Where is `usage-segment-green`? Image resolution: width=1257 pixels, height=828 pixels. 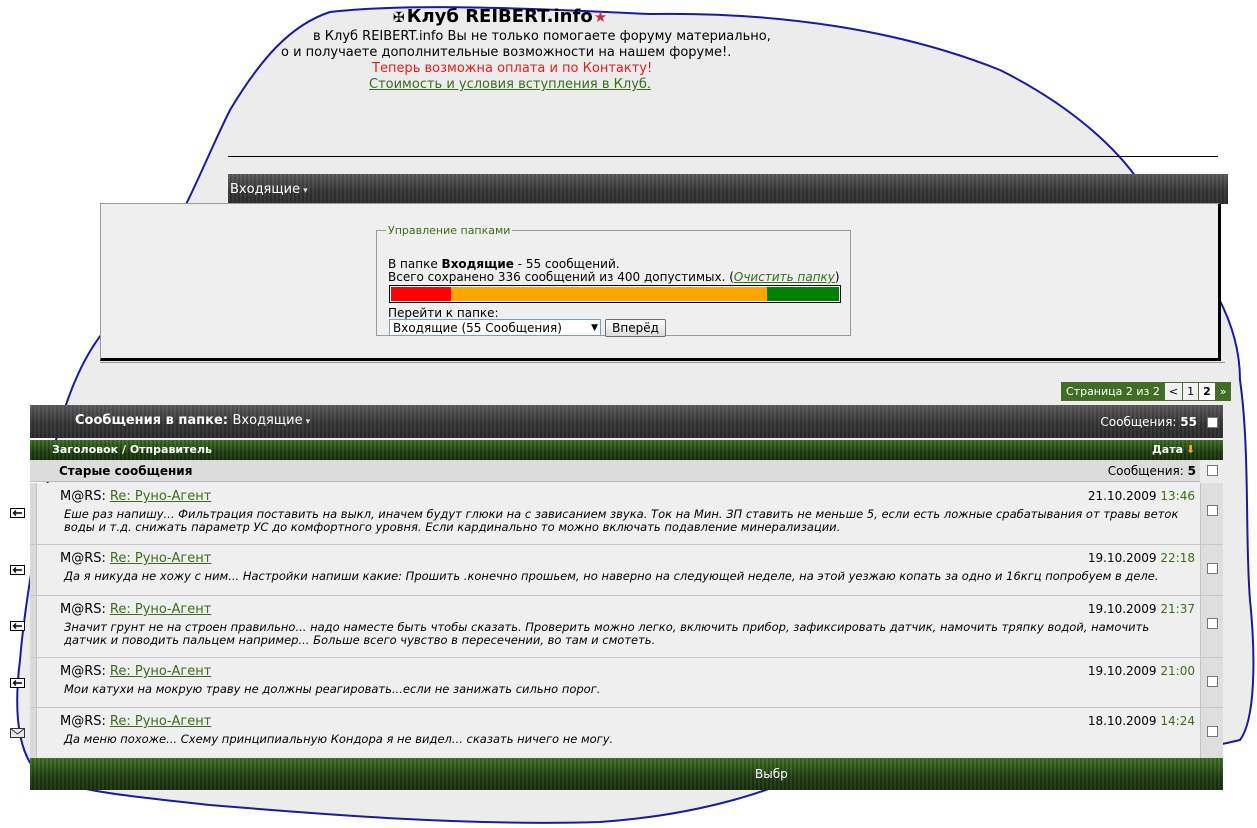
usage-segment-green is located at coordinates (803, 294).